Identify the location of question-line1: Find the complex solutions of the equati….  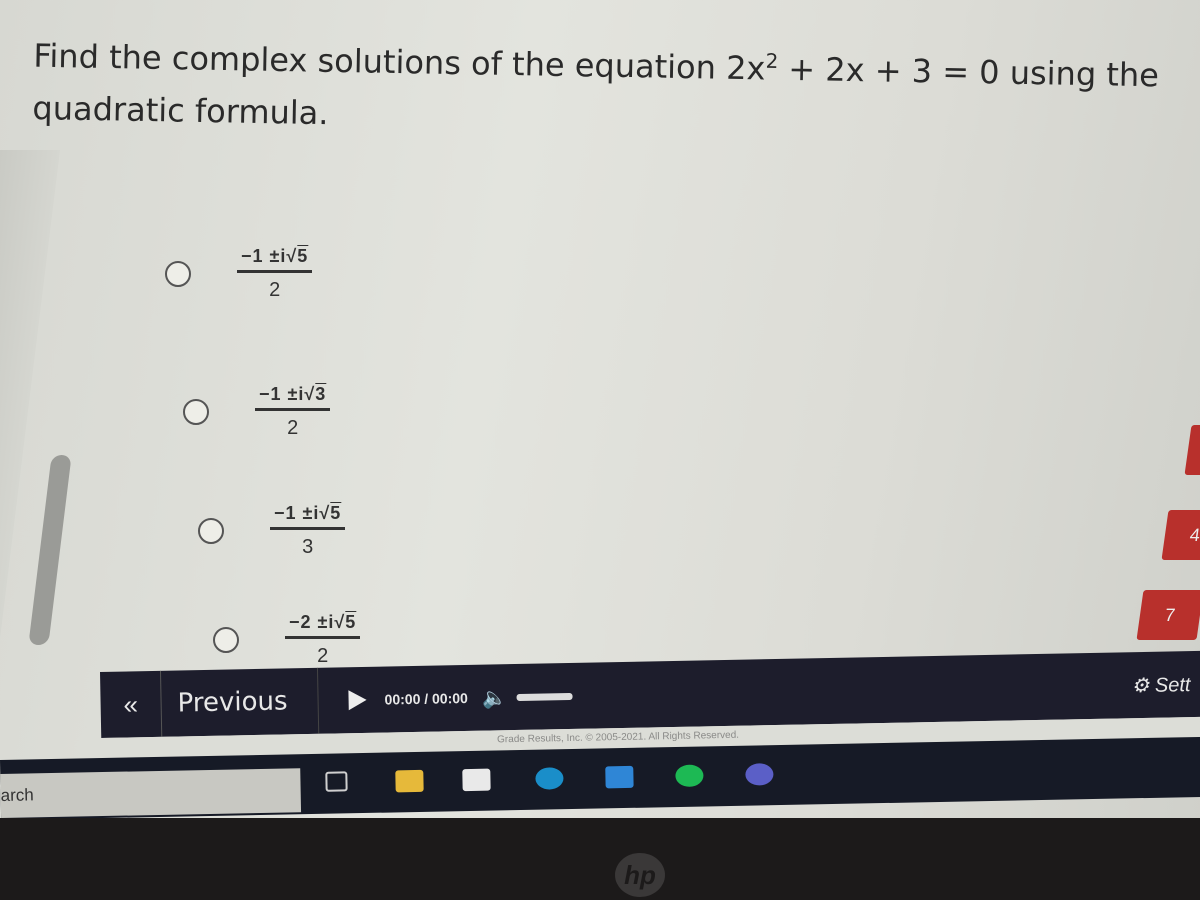
(399, 62).